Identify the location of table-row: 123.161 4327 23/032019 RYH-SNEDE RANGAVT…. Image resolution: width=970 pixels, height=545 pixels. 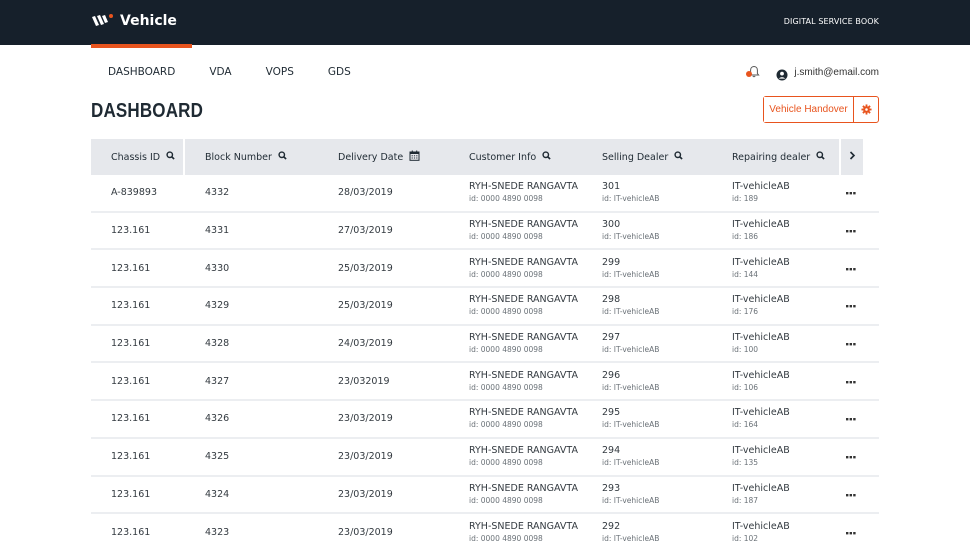
(485, 382).